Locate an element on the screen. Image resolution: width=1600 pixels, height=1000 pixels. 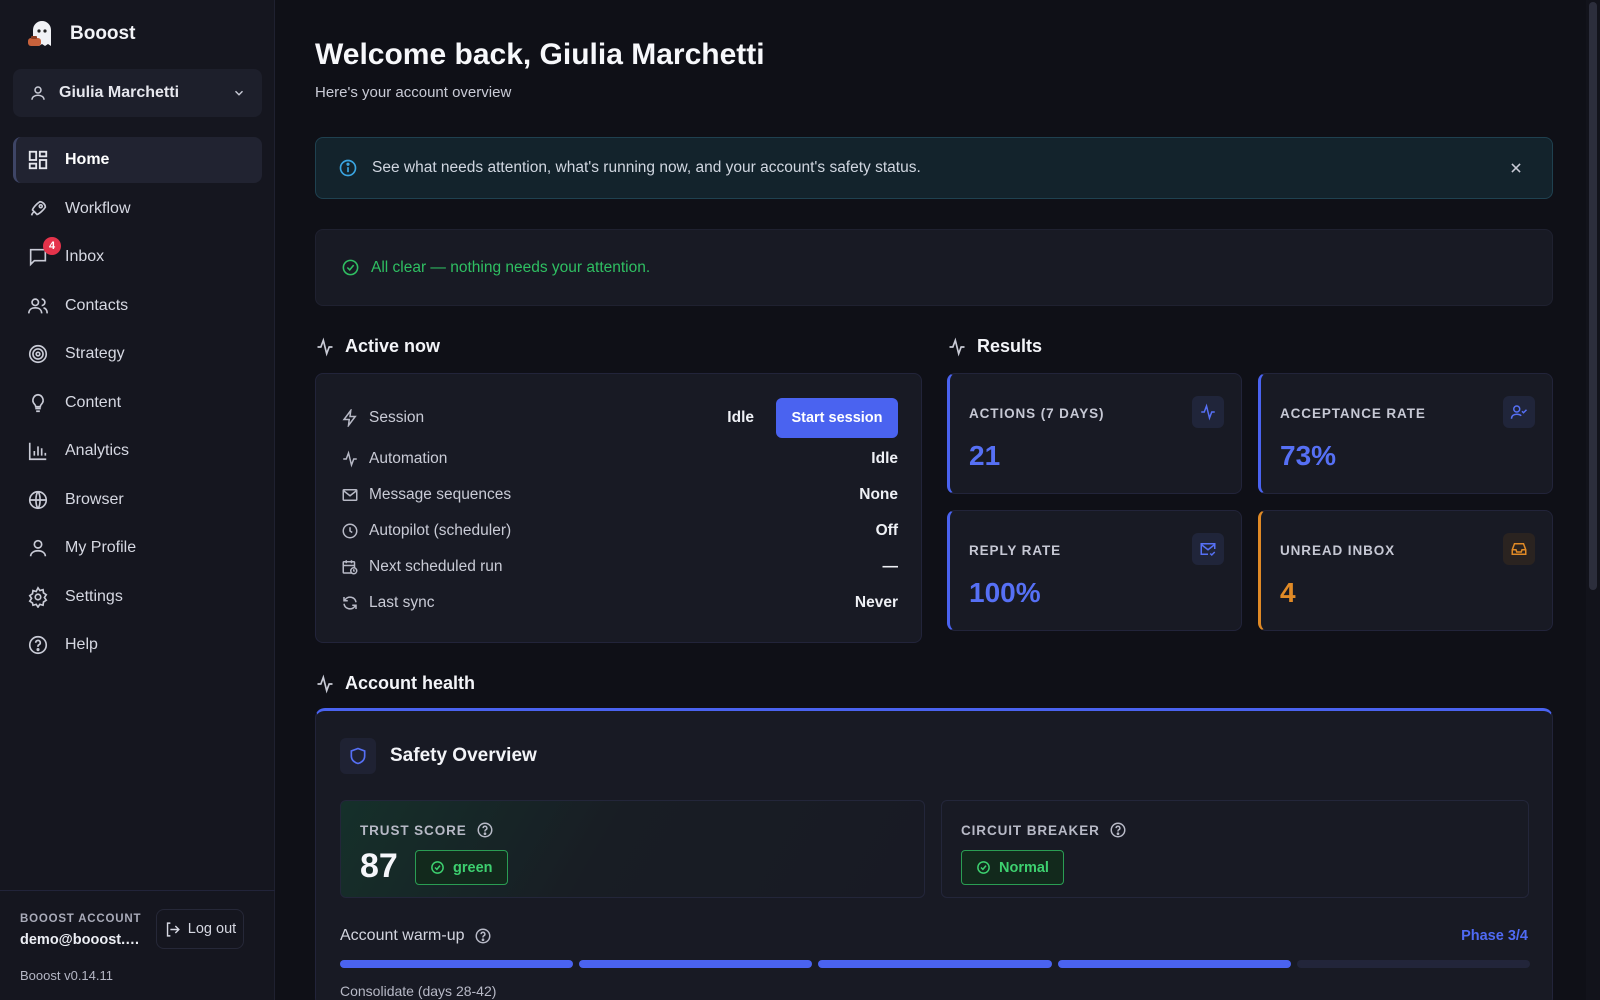
status-value: — is located at coordinates (890, 566).